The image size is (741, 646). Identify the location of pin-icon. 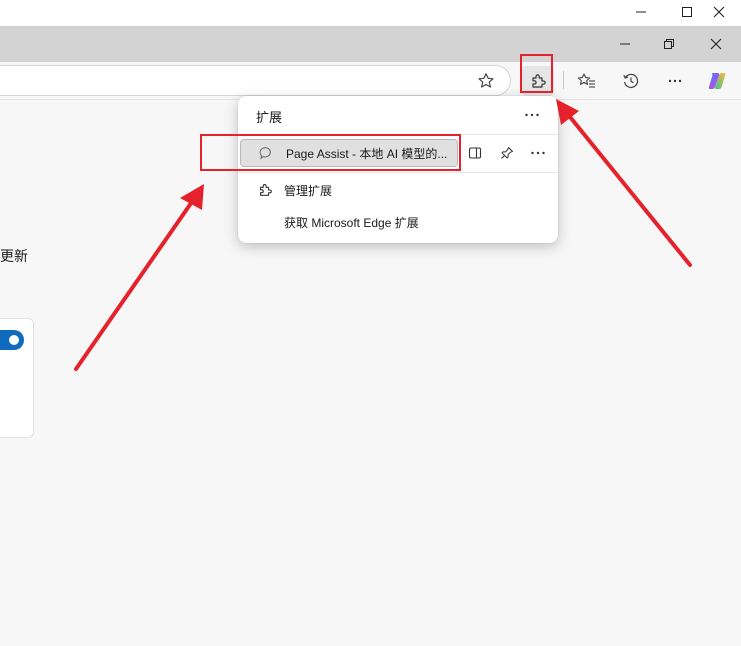
(507, 153).